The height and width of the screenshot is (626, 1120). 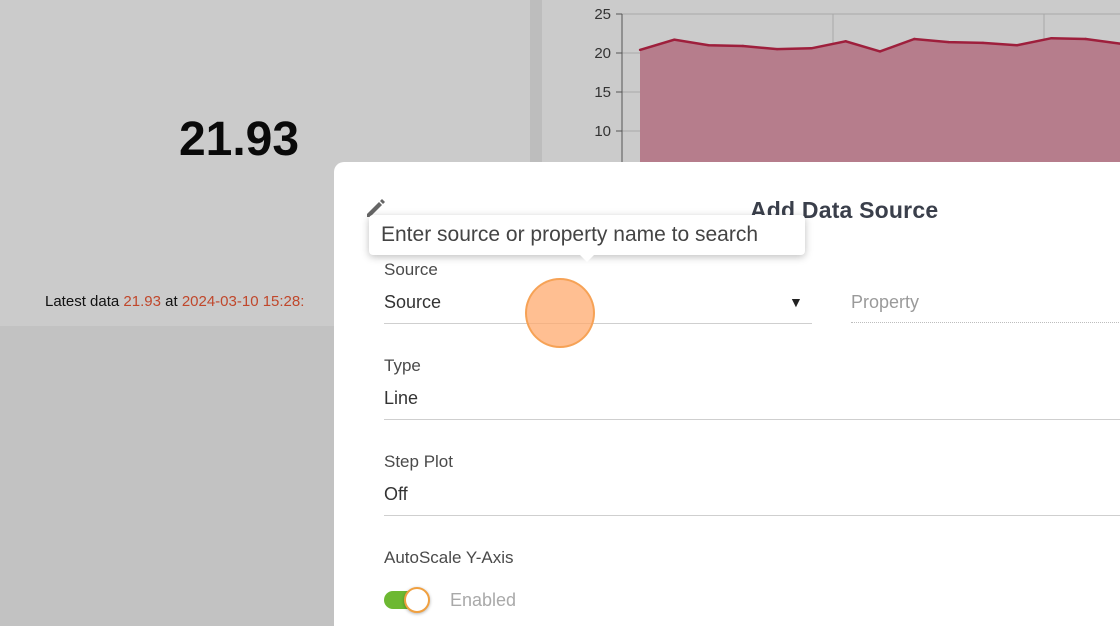 I want to click on source-select: Source, so click(x=412, y=302).